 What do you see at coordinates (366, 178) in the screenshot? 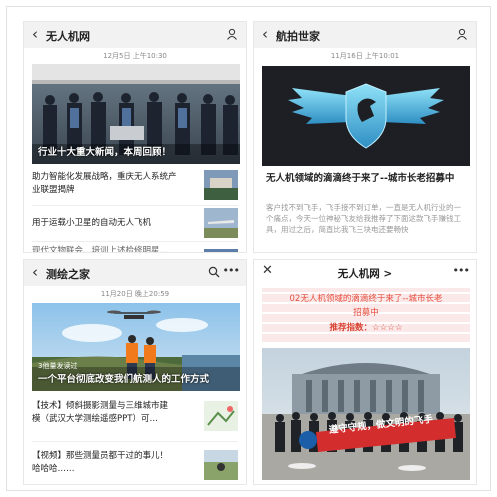
I see `article-title: 无人机领域的滴滴终于来了--城市长老招募中` at bounding box center [366, 178].